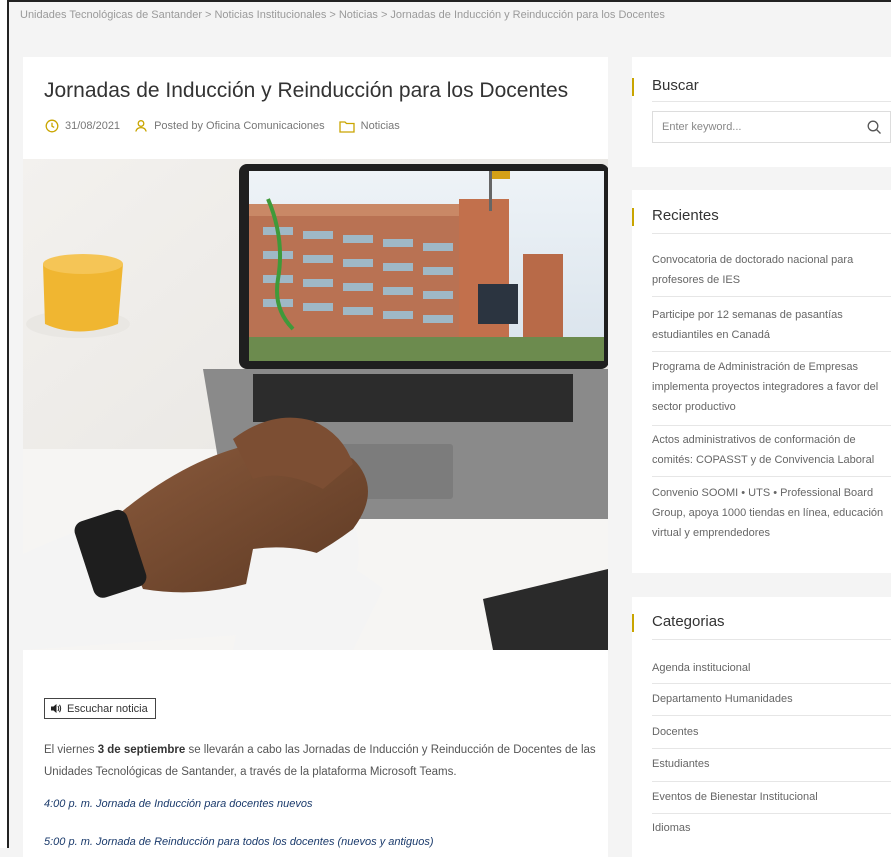 The width and height of the screenshot is (891, 857). I want to click on body-text-pre: El viernes, so click(71, 750).